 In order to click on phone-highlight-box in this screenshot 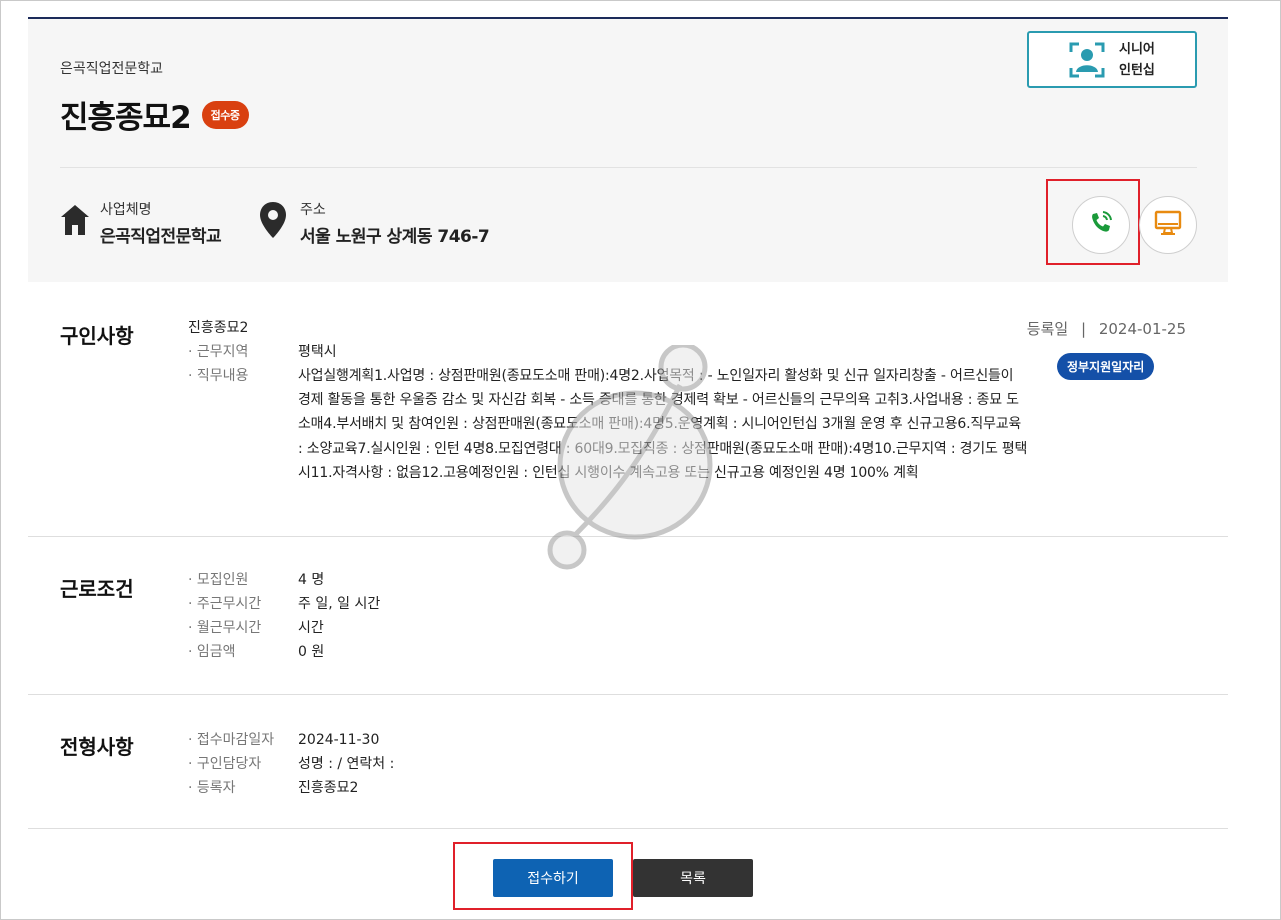, I will do `click(1093, 222)`.